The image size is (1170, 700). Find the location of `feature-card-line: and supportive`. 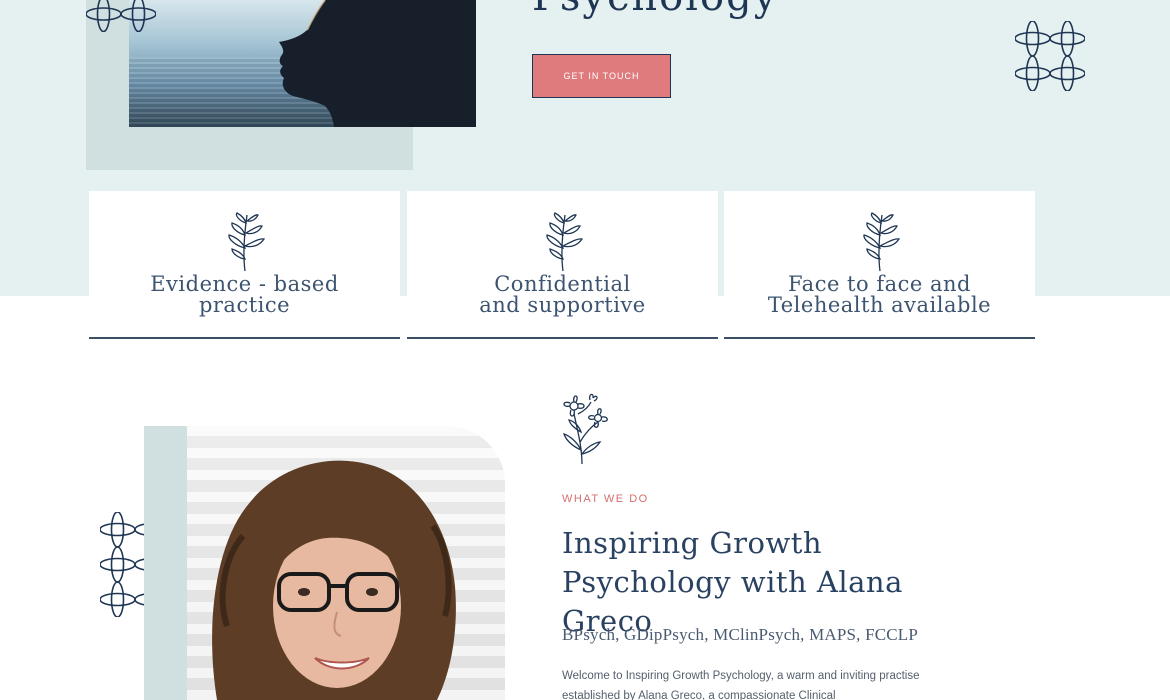

feature-card-line: and supportive is located at coordinates (562, 305).